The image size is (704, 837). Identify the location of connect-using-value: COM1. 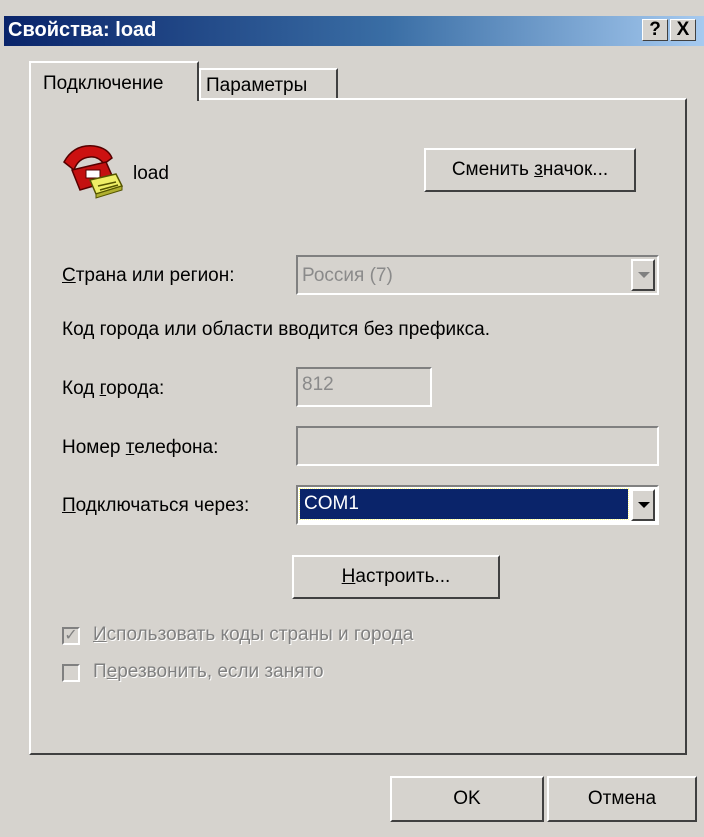
(331, 503).